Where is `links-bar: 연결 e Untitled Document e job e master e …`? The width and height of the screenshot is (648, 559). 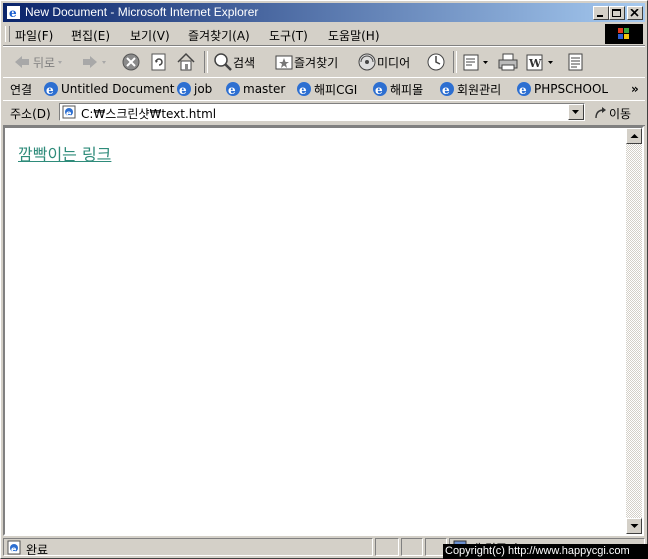 links-bar: 연결 e Untitled Document e job e master e … is located at coordinates (324, 89).